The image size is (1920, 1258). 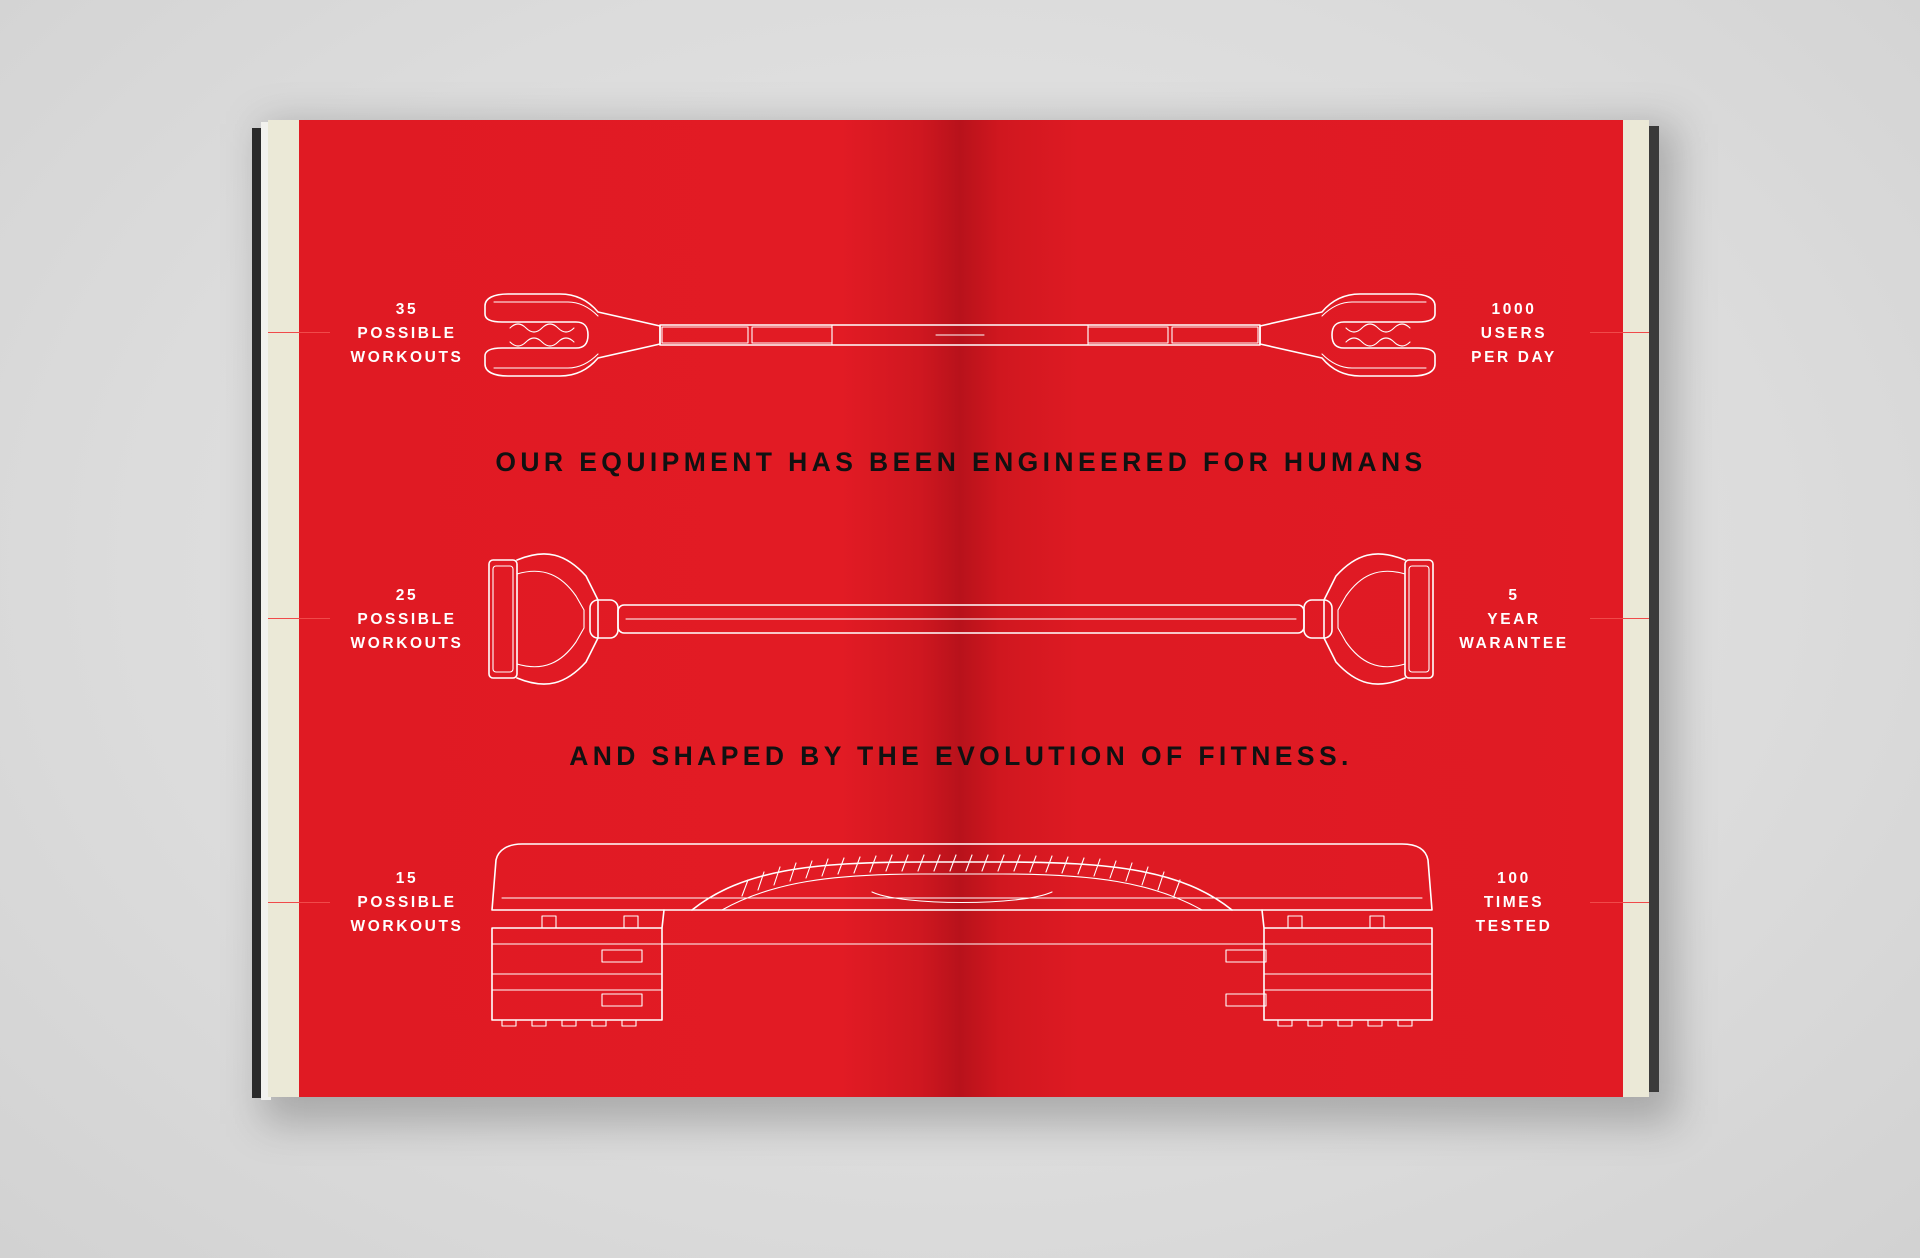 What do you see at coordinates (299, 902) in the screenshot?
I see `tick-row3-left` at bounding box center [299, 902].